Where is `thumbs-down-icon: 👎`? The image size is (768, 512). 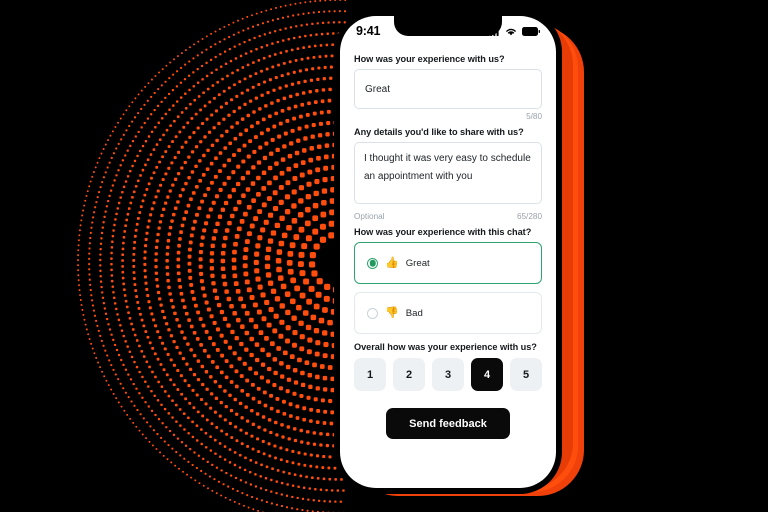 thumbs-down-icon: 👎 is located at coordinates (392, 312).